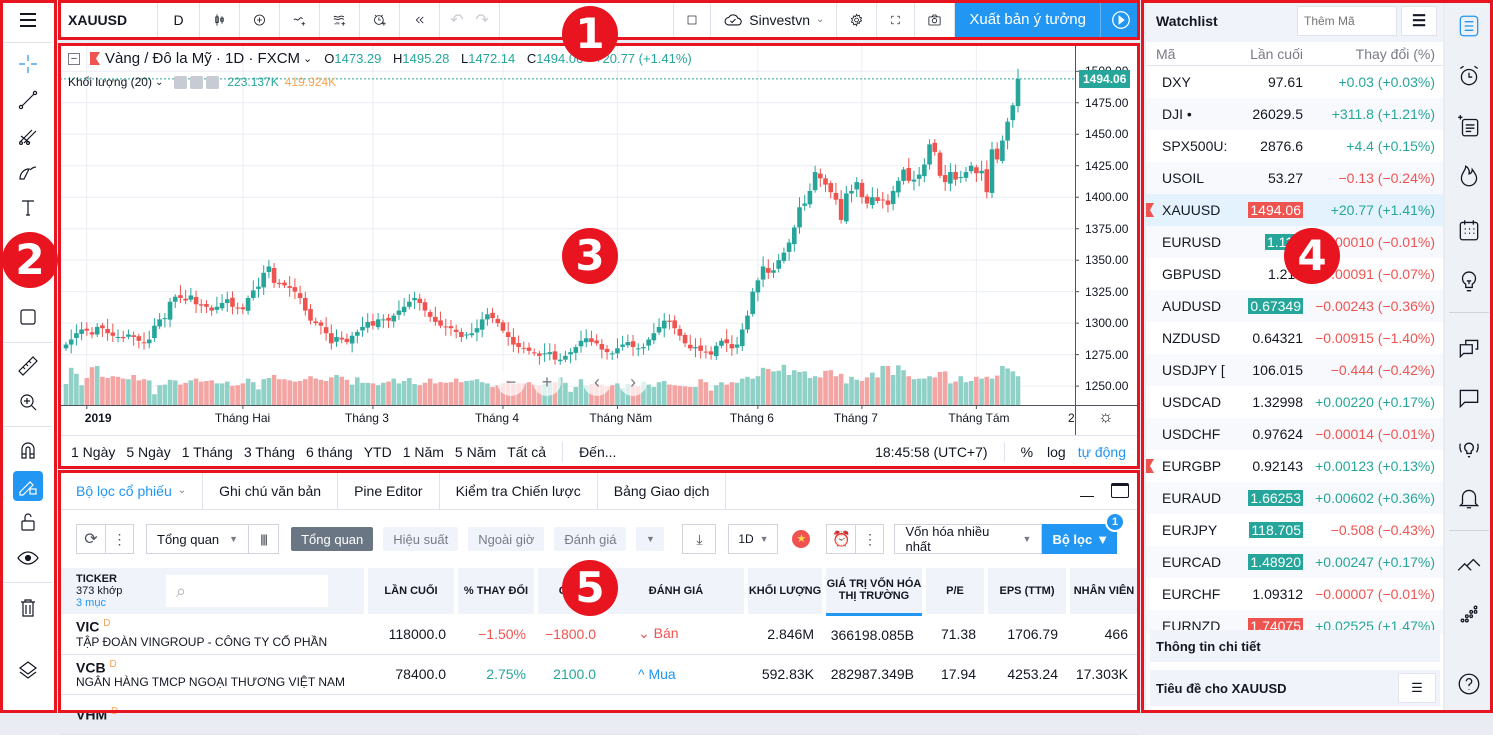 The height and width of the screenshot is (735, 1493). What do you see at coordinates (1056, 452) in the screenshot?
I see `log-scale-toggle: log` at bounding box center [1056, 452].